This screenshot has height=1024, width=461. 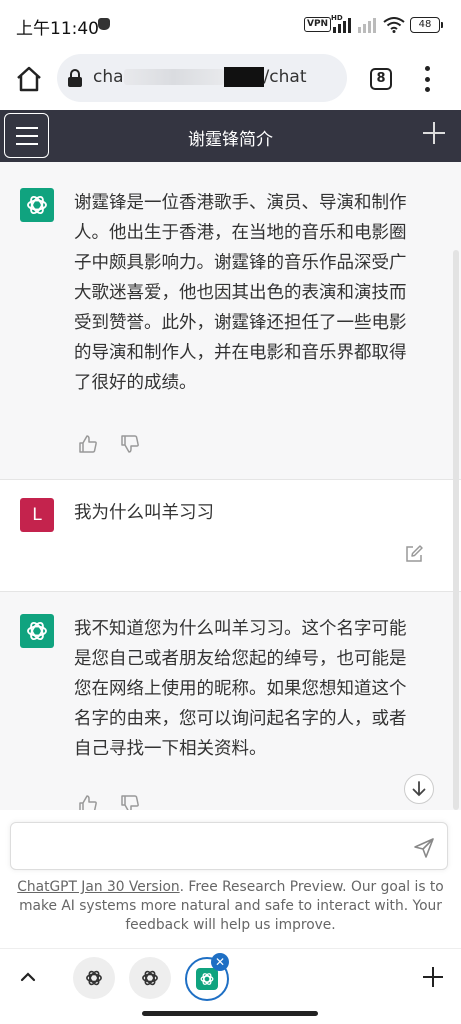 What do you see at coordinates (285, 77) in the screenshot?
I see `url-suffix: /chat` at bounding box center [285, 77].